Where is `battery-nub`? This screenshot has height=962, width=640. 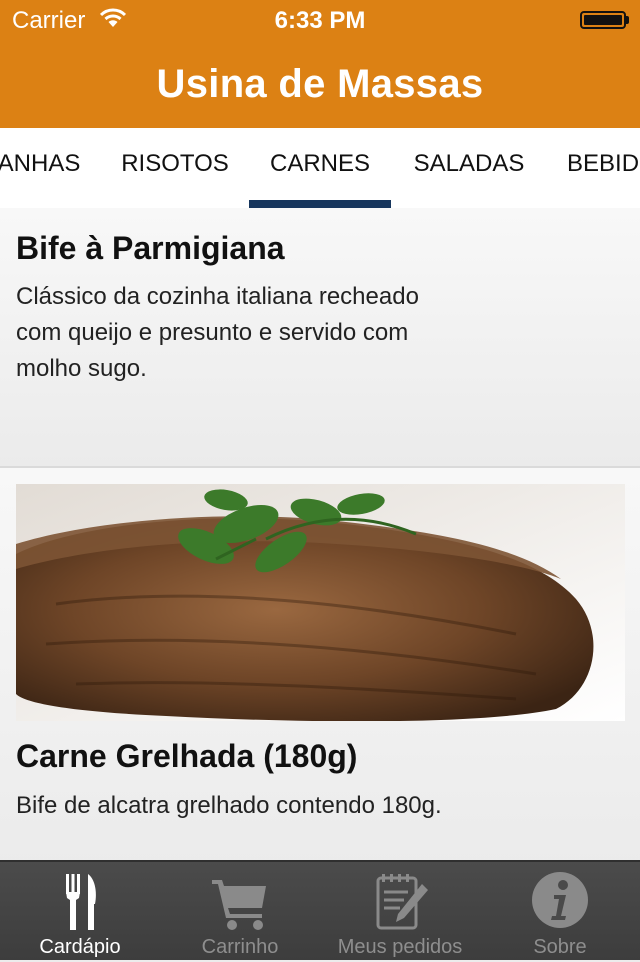 battery-nub is located at coordinates (627, 20).